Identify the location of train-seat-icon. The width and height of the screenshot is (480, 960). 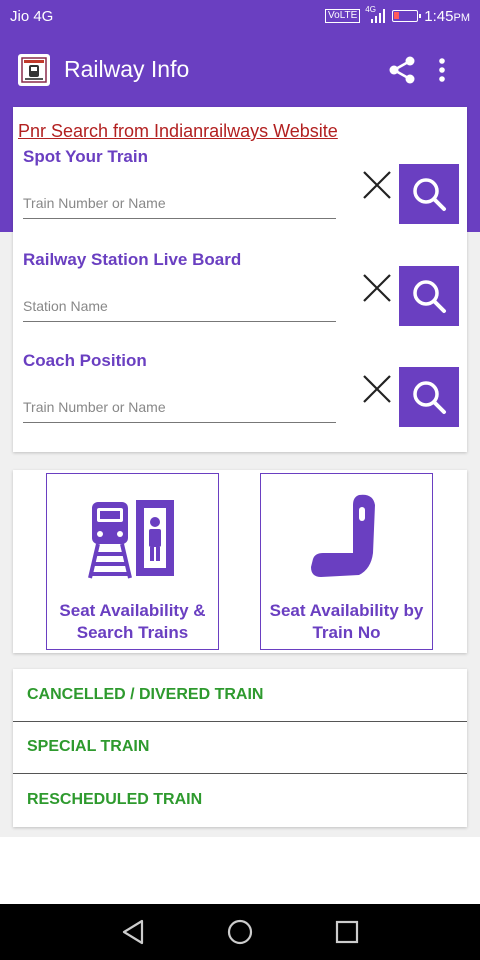
(347, 537).